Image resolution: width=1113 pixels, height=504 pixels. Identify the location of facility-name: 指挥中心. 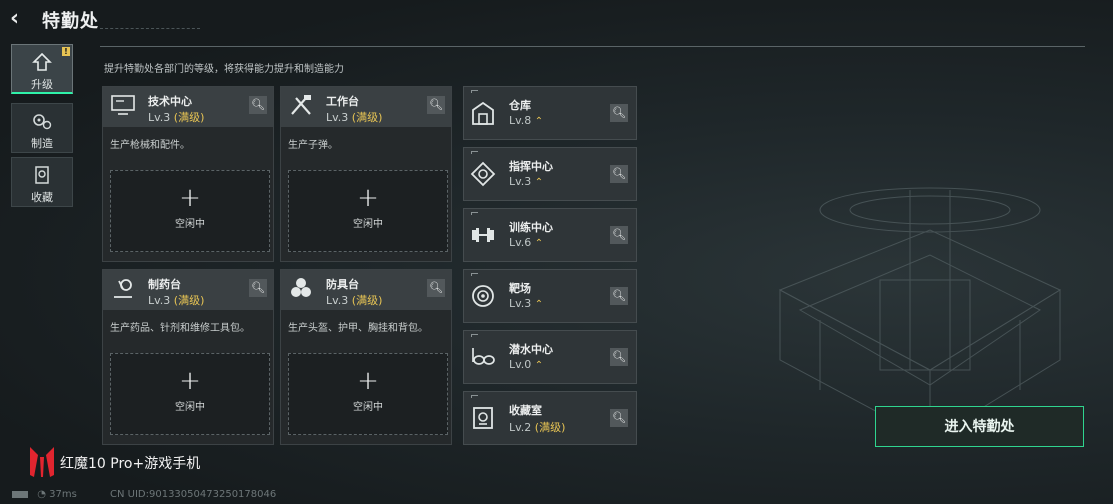
(531, 166).